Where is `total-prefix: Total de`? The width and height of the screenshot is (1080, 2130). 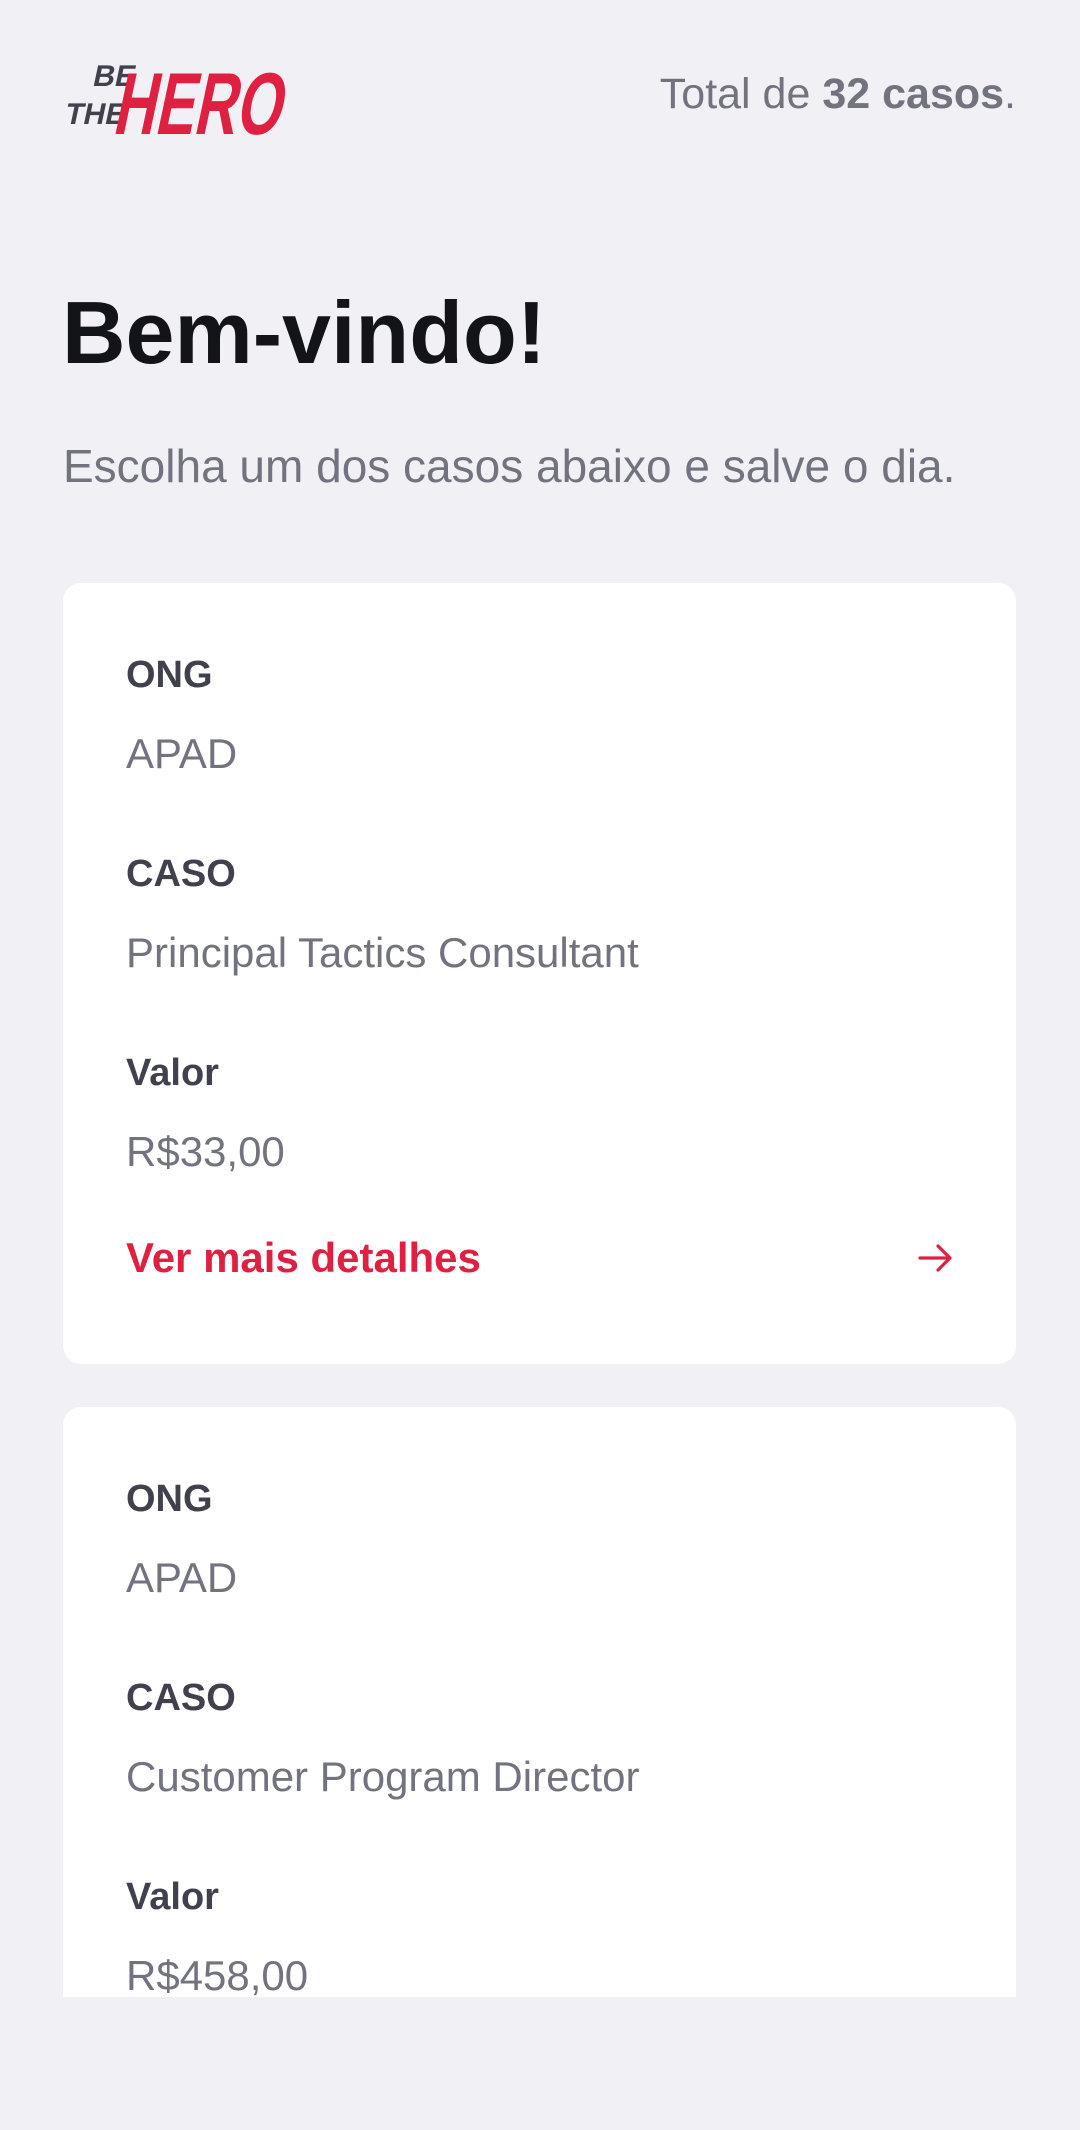 total-prefix: Total de is located at coordinates (741, 94).